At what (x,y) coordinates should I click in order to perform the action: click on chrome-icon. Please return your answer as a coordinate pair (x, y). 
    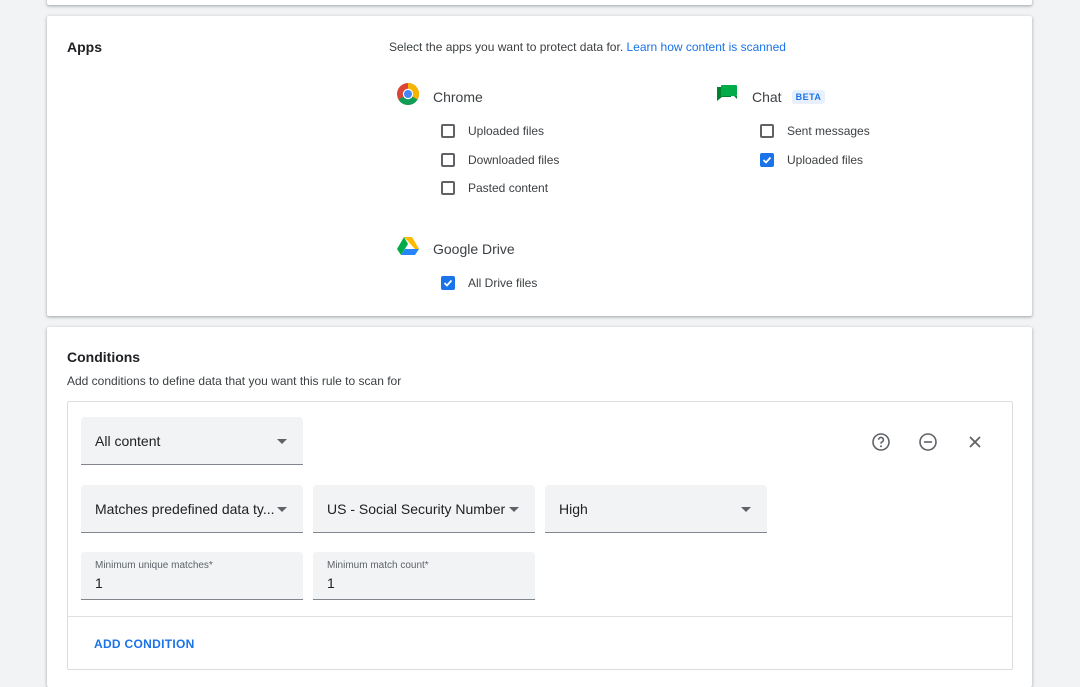
    Looking at the image, I should click on (408, 96).